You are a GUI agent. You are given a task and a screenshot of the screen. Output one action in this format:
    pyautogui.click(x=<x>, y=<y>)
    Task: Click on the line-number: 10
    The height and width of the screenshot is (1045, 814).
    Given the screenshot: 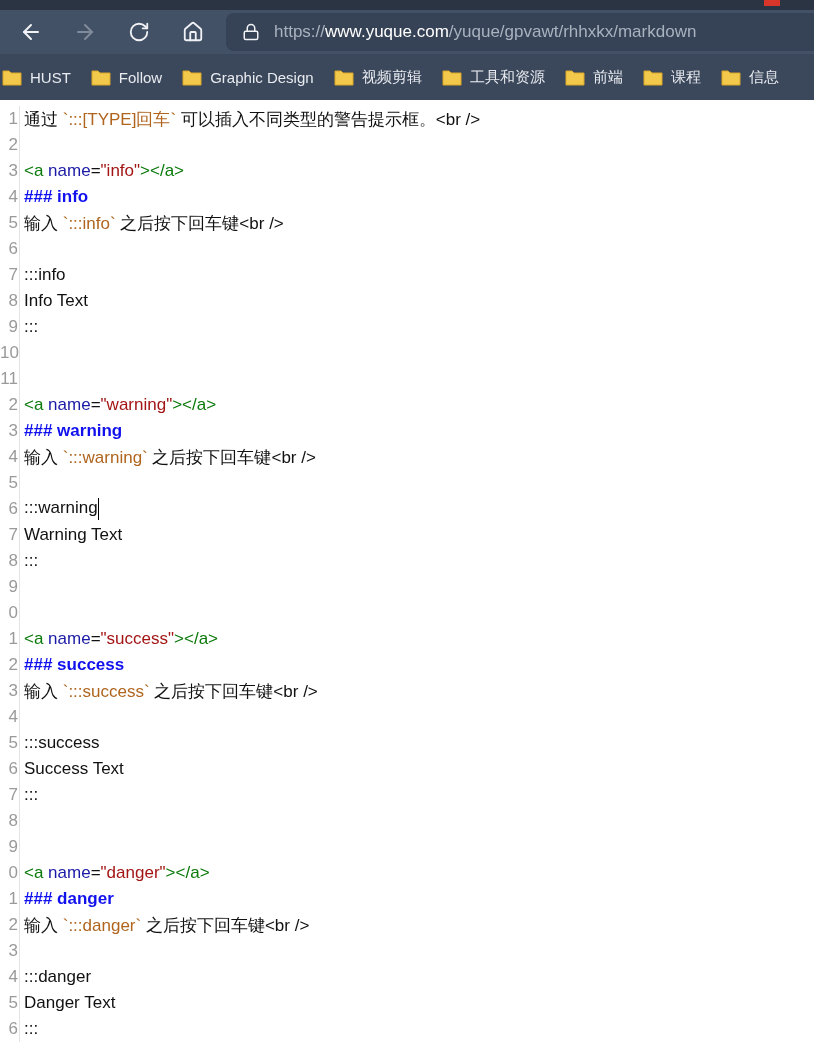 What is the action you would take?
    pyautogui.click(x=10, y=353)
    